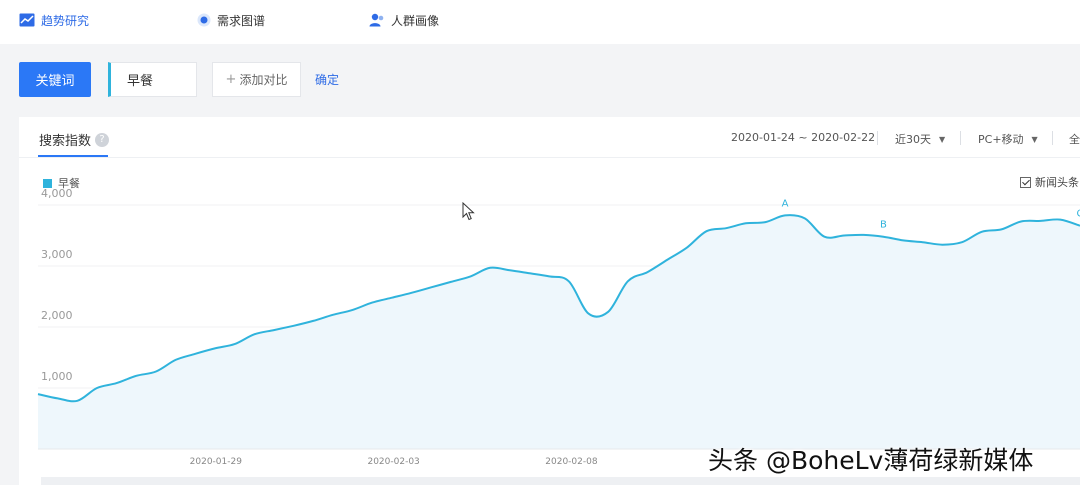 This screenshot has height=485, width=1080. What do you see at coordinates (65, 20) in the screenshot?
I see `nav-tab-label: 趋势研究` at bounding box center [65, 20].